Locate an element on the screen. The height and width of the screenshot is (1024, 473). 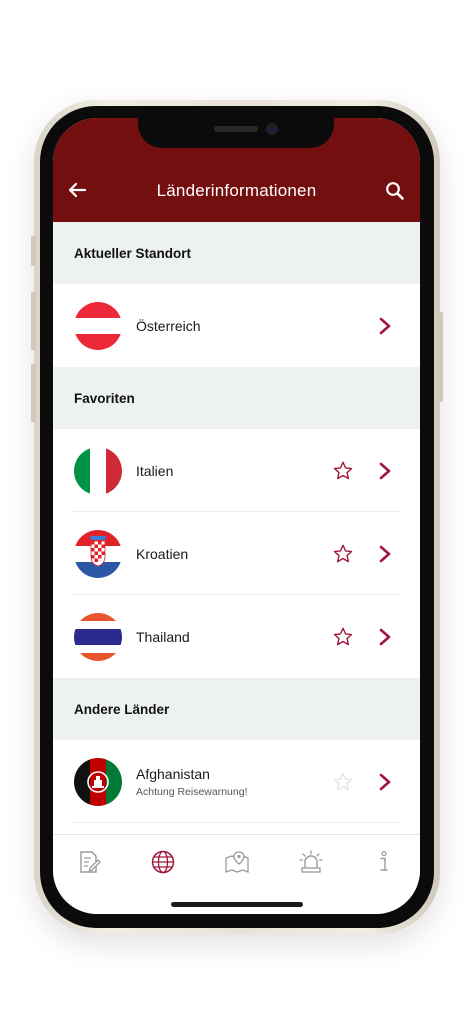
section-header-favorites: Favoriten is located at coordinates (236, 398).